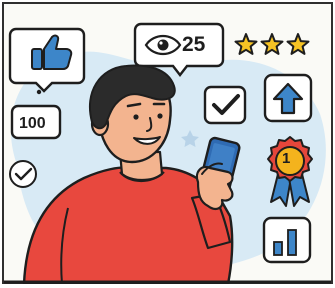 The width and height of the screenshot is (335, 288). Describe the element at coordinates (286, 158) in the screenshot. I see `badge-rank-number: 1` at that location.